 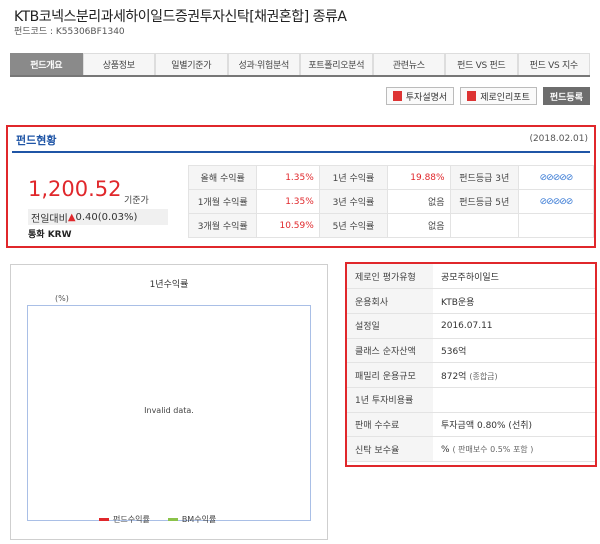 I want to click on table-row: 클래스 순자산액 536억, so click(x=471, y=351).